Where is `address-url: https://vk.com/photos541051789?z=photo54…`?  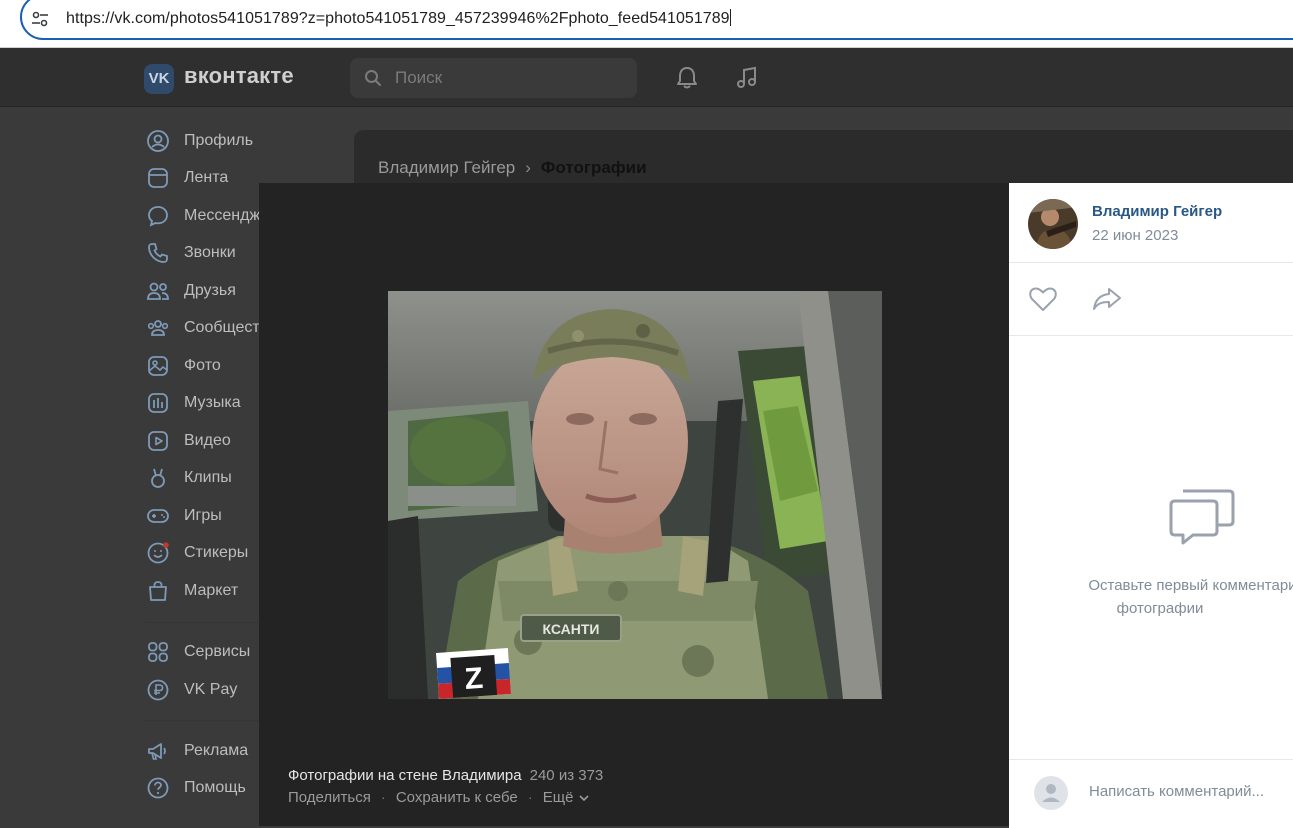
address-url: https://vk.com/photos541051789?z=photo54… is located at coordinates (398, 18).